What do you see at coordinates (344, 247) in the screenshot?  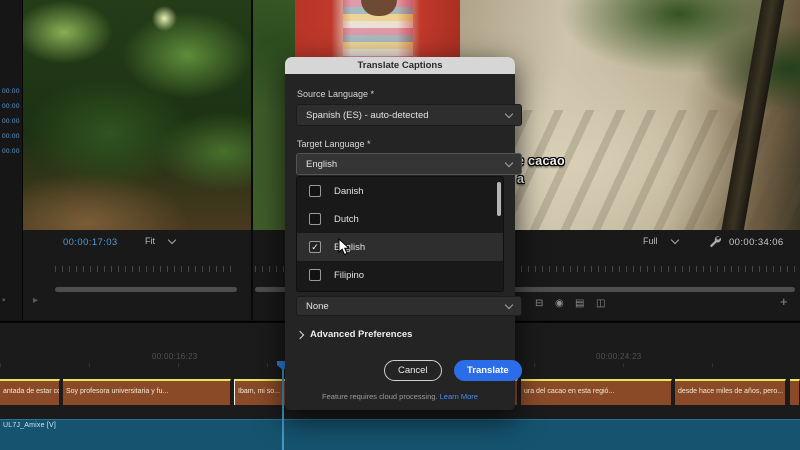 I see `mouse-cursor` at bounding box center [344, 247].